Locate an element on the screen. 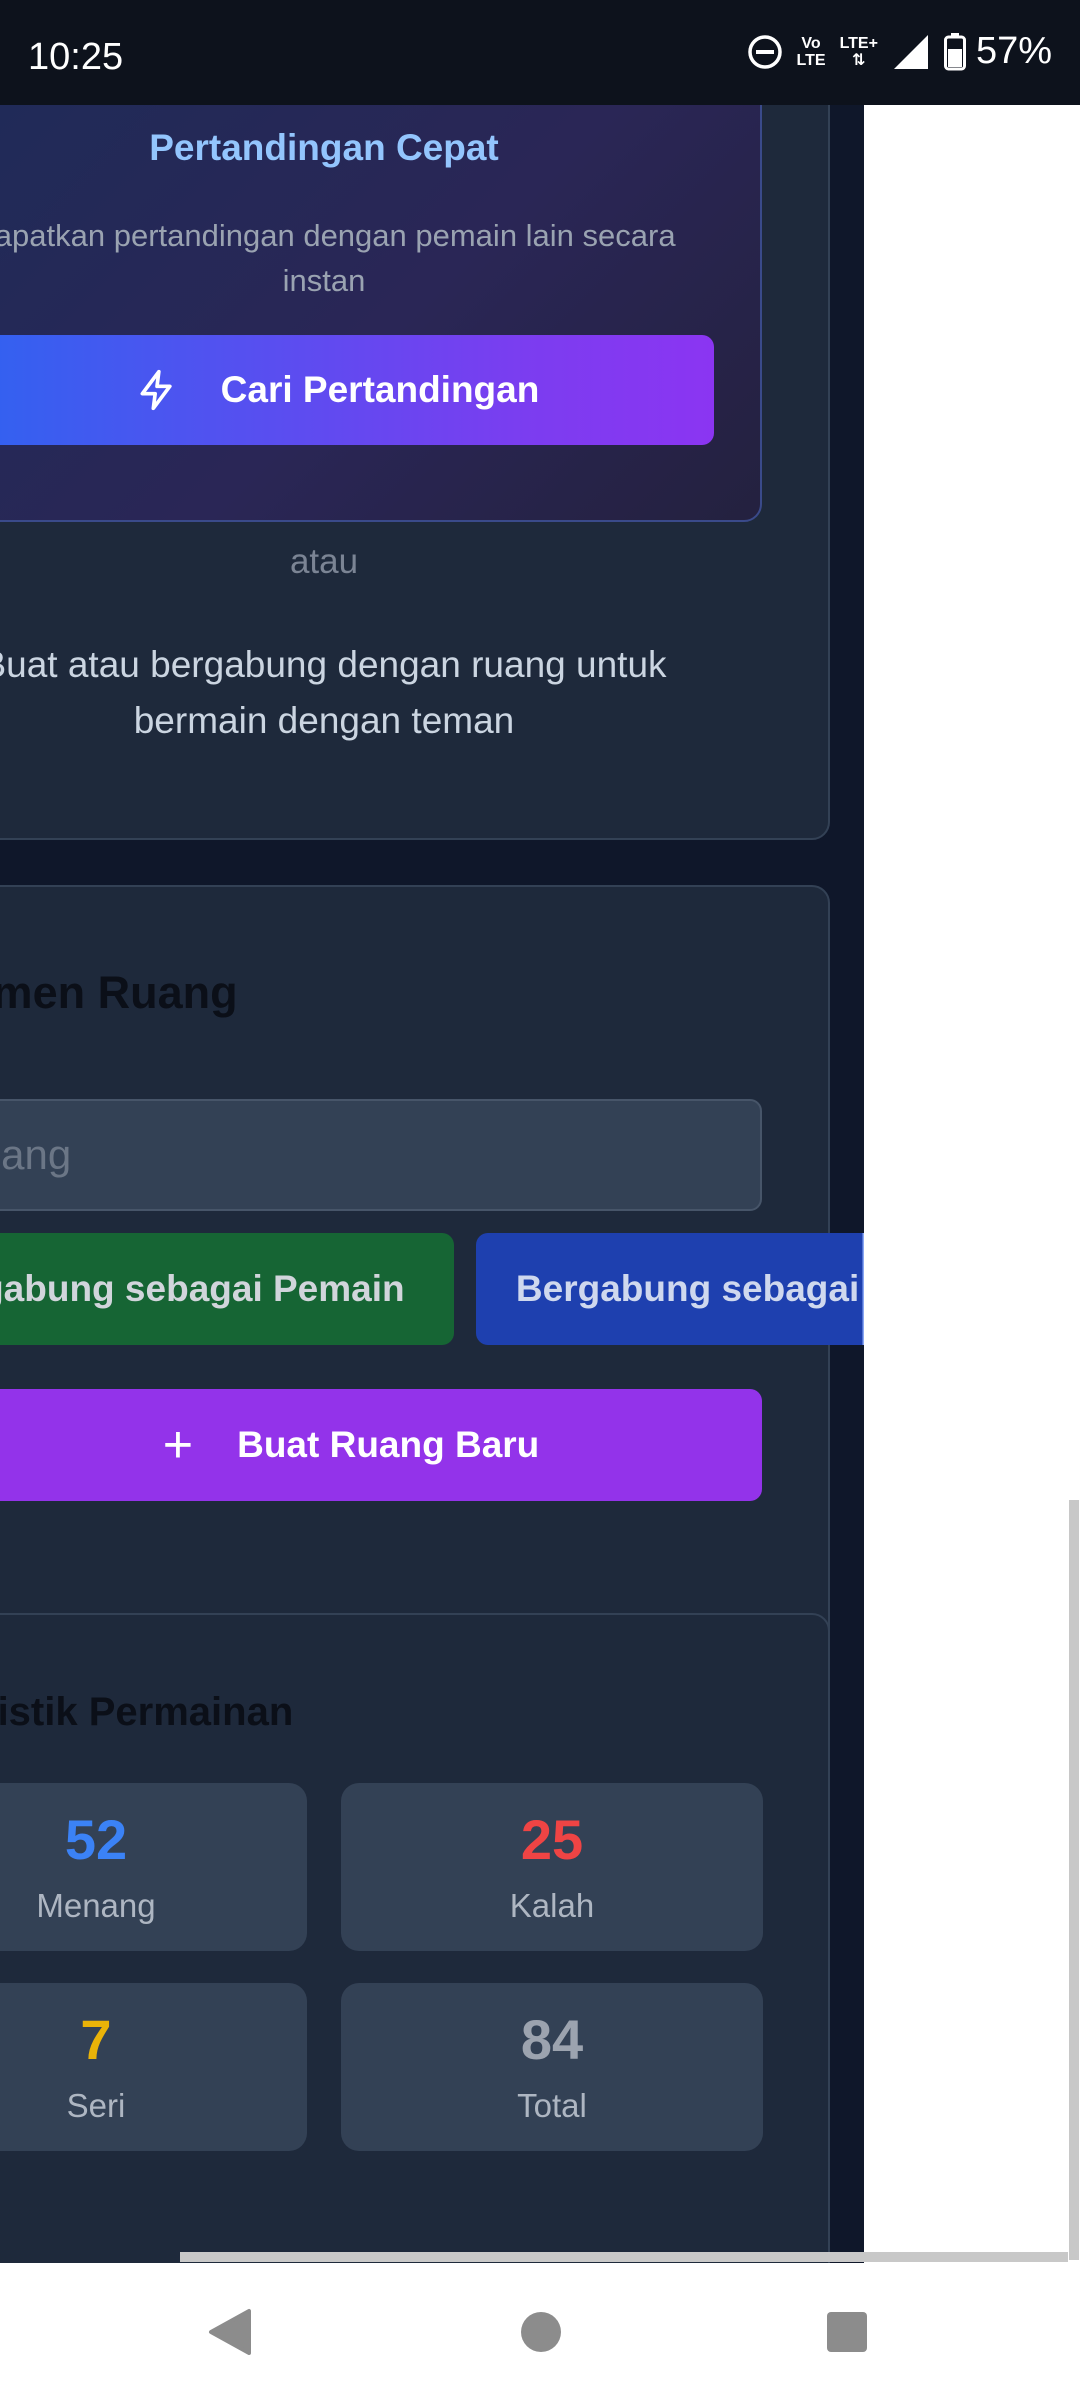 This screenshot has width=1080, height=2400. horizontal-scrollbar is located at coordinates (624, 2257).